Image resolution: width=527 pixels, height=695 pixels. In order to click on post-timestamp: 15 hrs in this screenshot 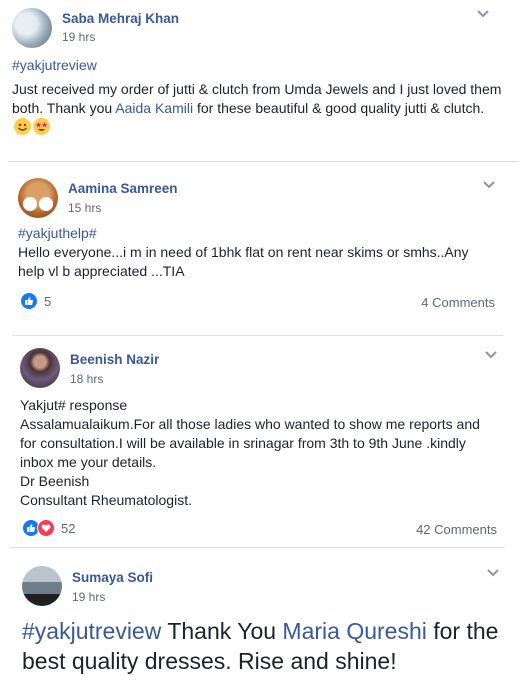, I will do `click(84, 208)`.